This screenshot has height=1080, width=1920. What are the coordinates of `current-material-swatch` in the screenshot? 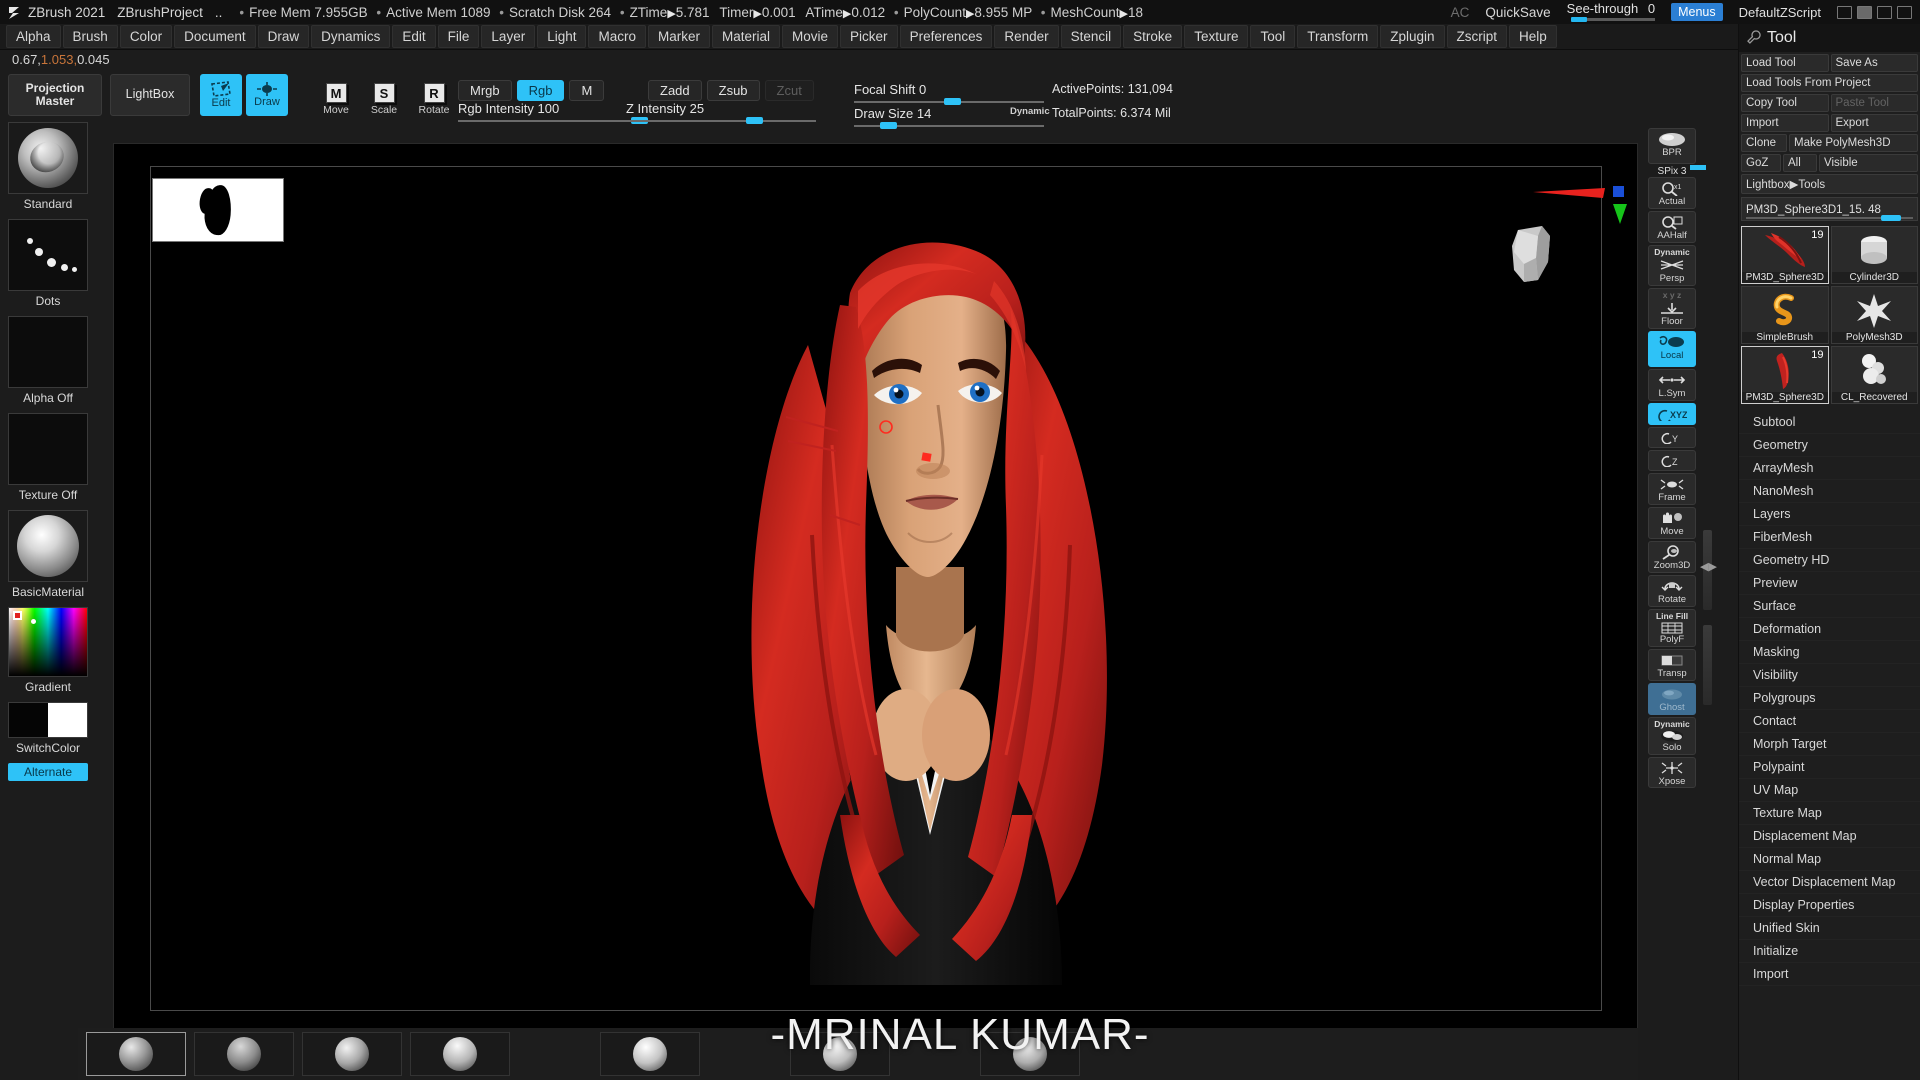 It's located at (48, 546).